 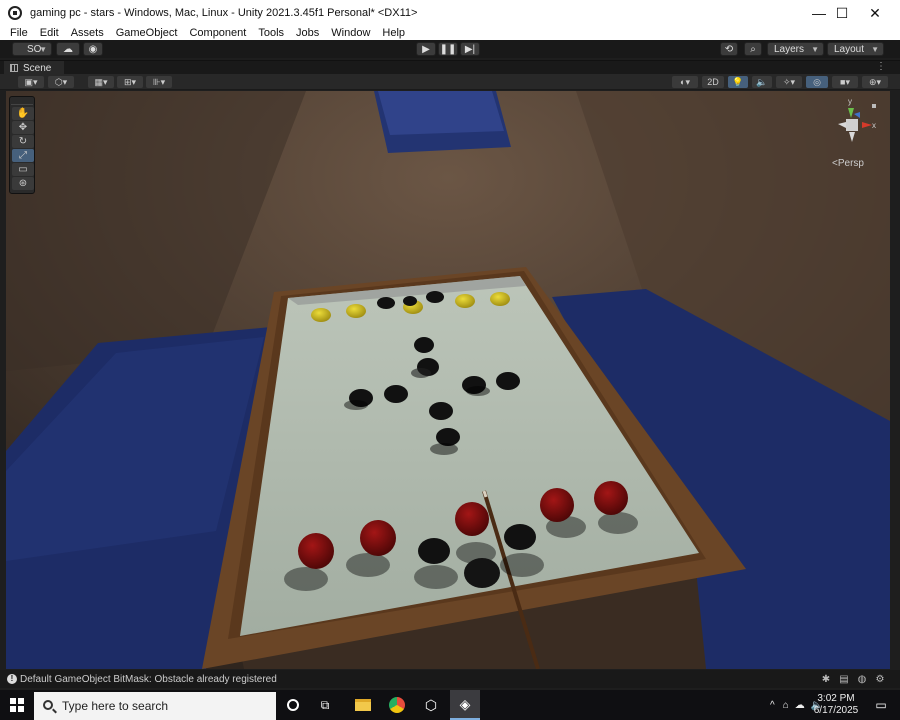 What do you see at coordinates (857, 115) in the screenshot?
I see `gizmo-z-axis` at bounding box center [857, 115].